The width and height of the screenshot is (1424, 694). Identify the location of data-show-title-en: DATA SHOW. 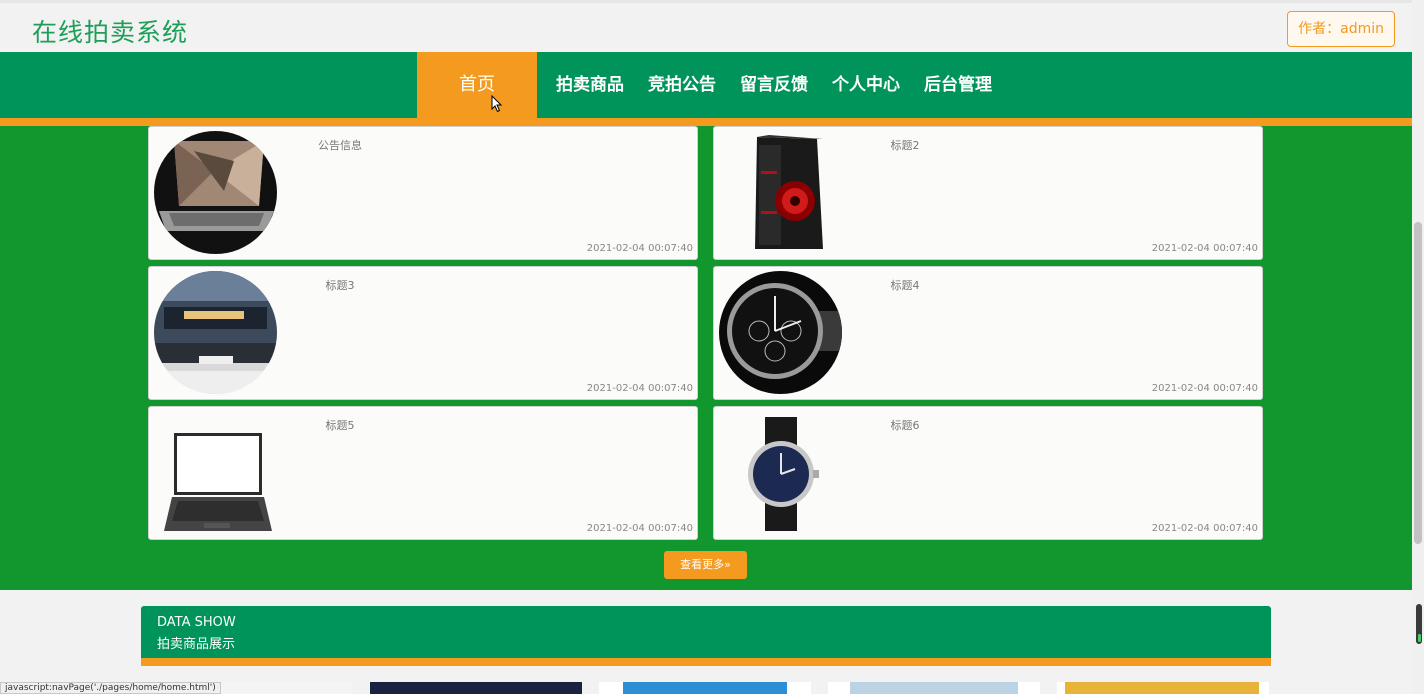
(196, 622).